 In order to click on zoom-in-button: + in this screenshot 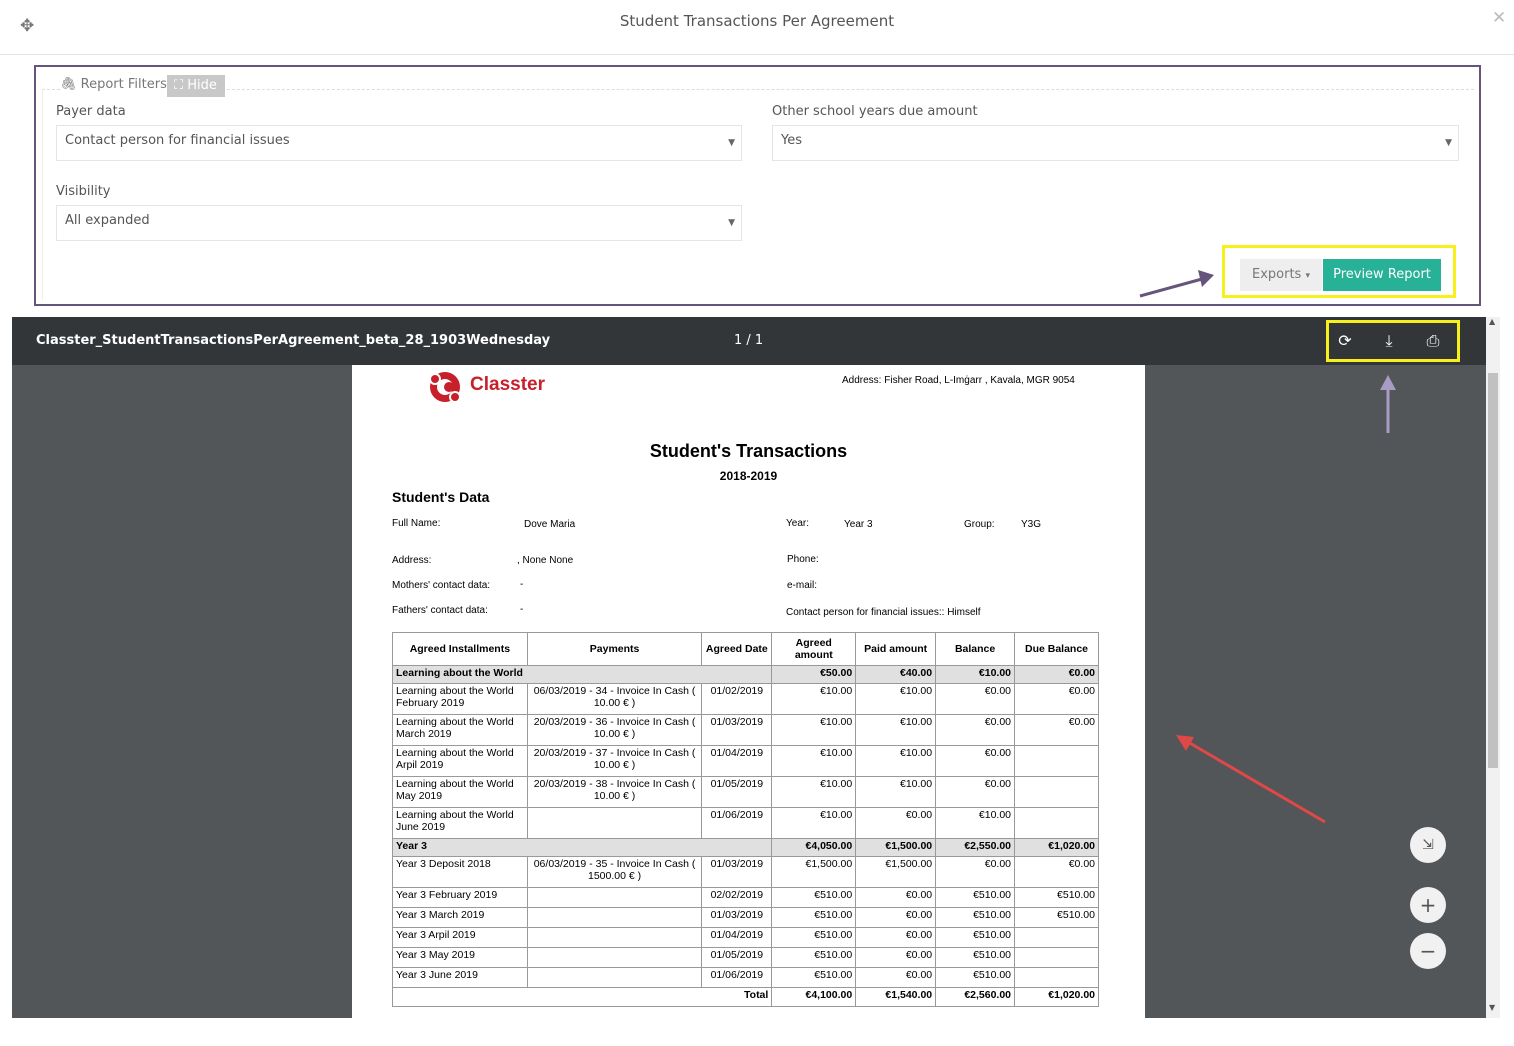, I will do `click(1428, 905)`.